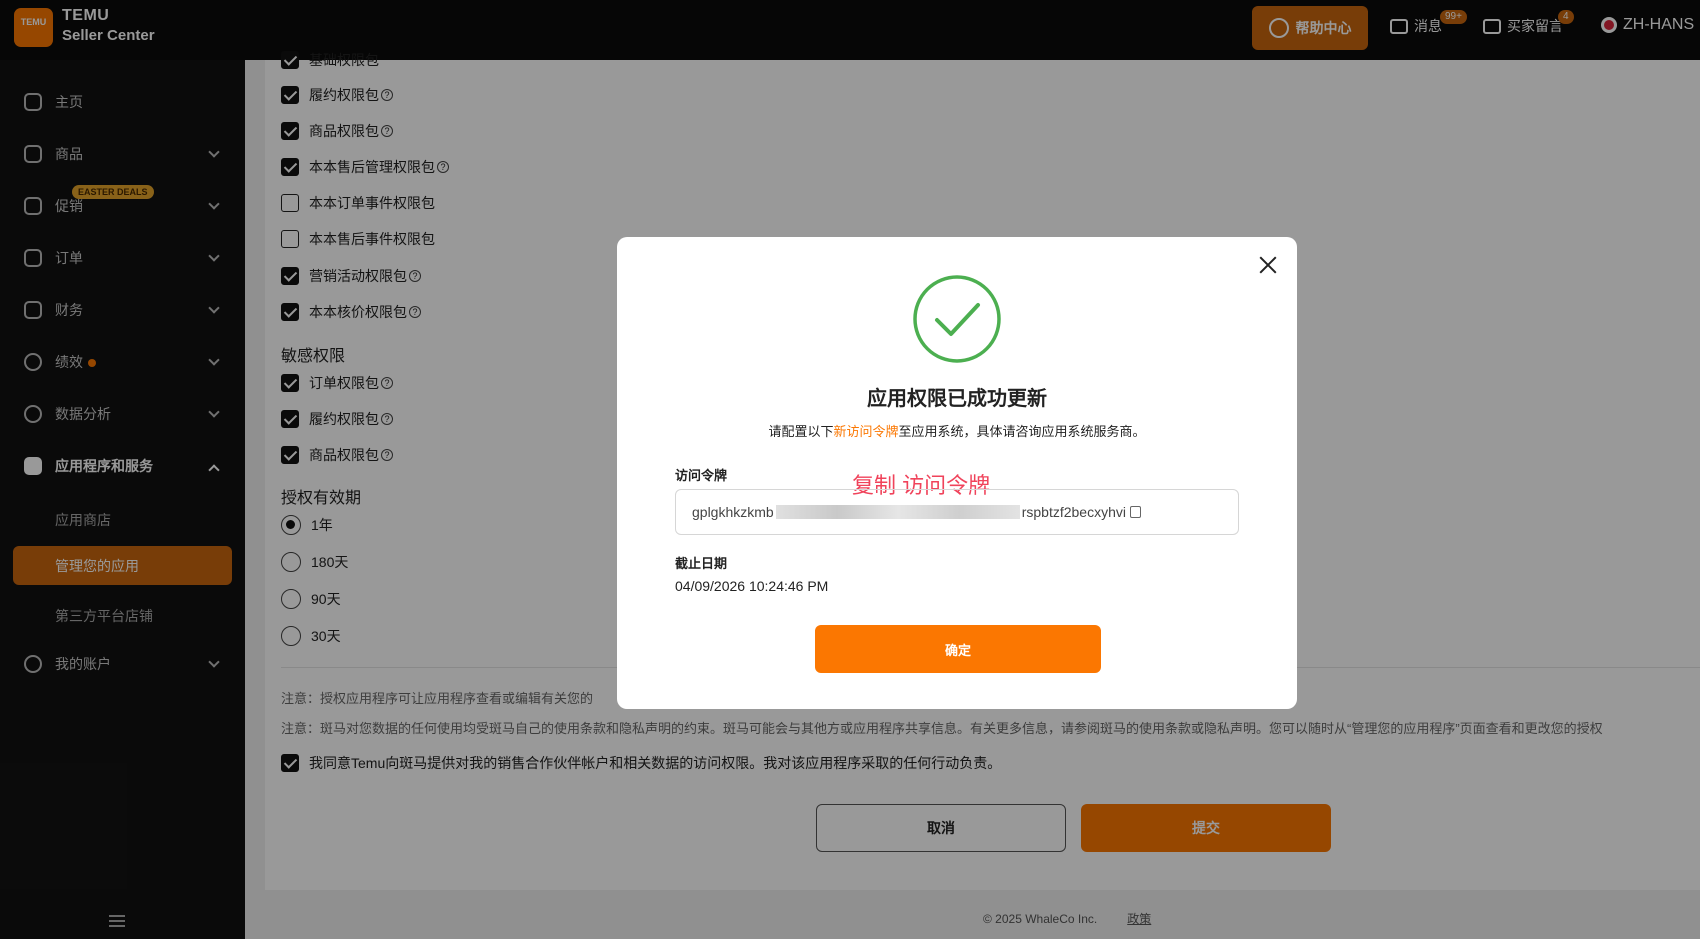 The width and height of the screenshot is (1700, 939). I want to click on confirm-button: 确定, so click(958, 649).